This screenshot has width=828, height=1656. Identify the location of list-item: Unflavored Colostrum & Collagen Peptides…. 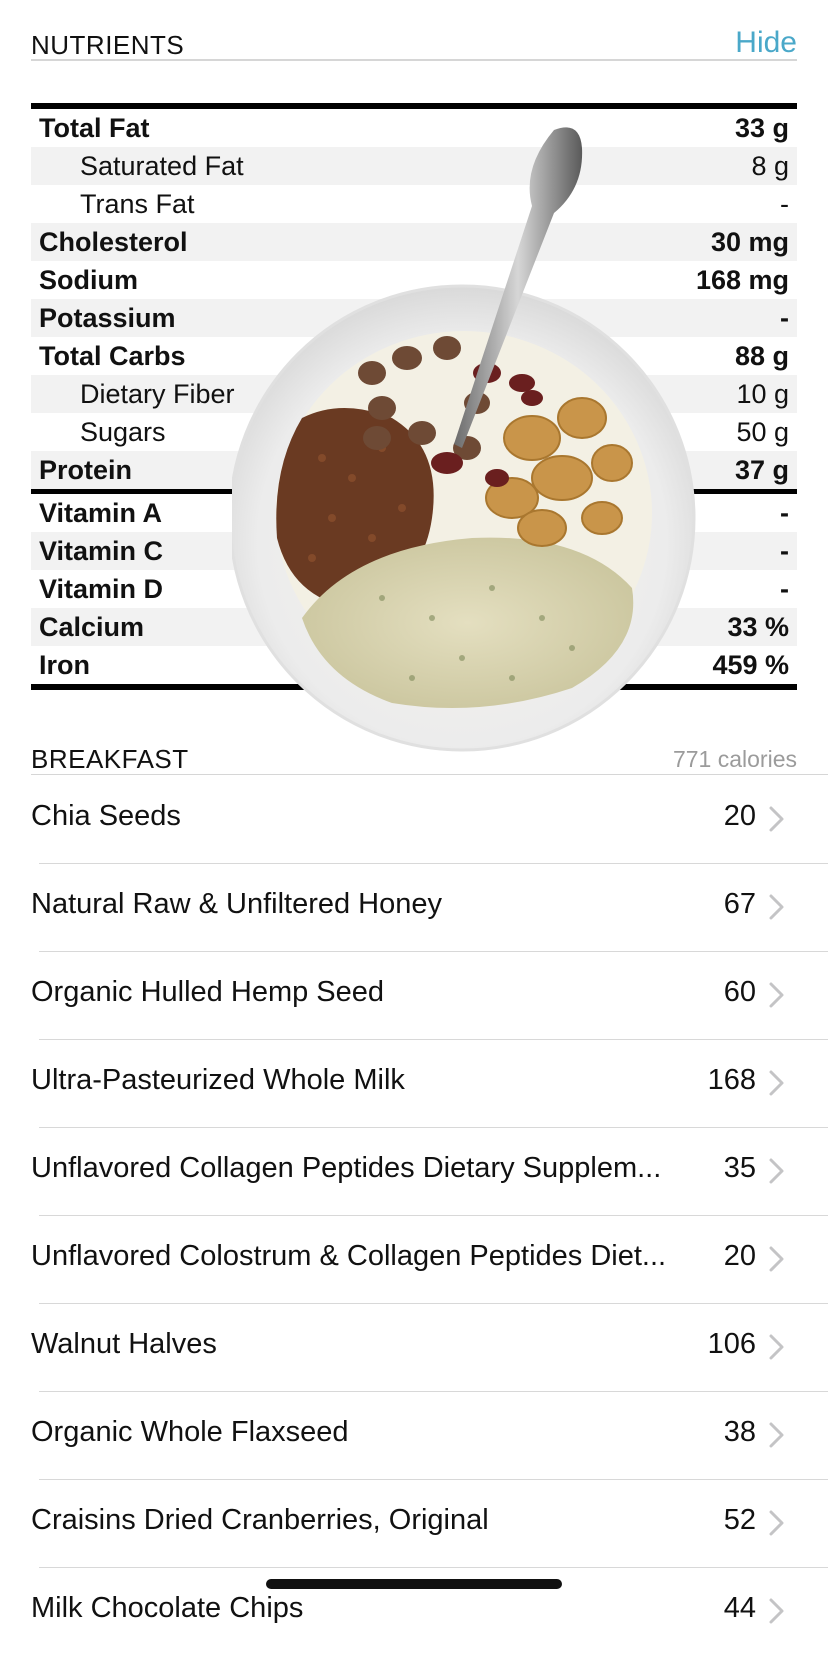
(414, 1260).